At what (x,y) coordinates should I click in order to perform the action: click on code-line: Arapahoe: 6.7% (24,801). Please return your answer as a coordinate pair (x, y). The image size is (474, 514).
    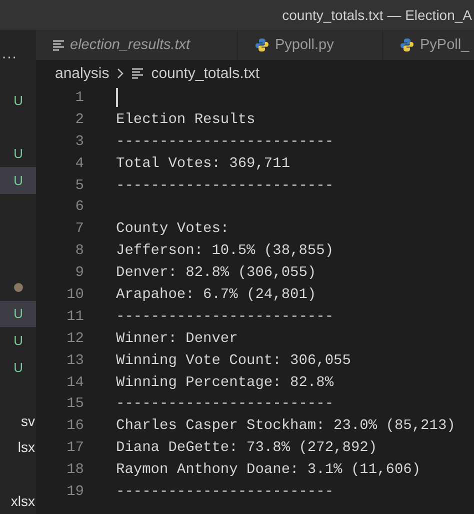
    Looking at the image, I should click on (216, 294).